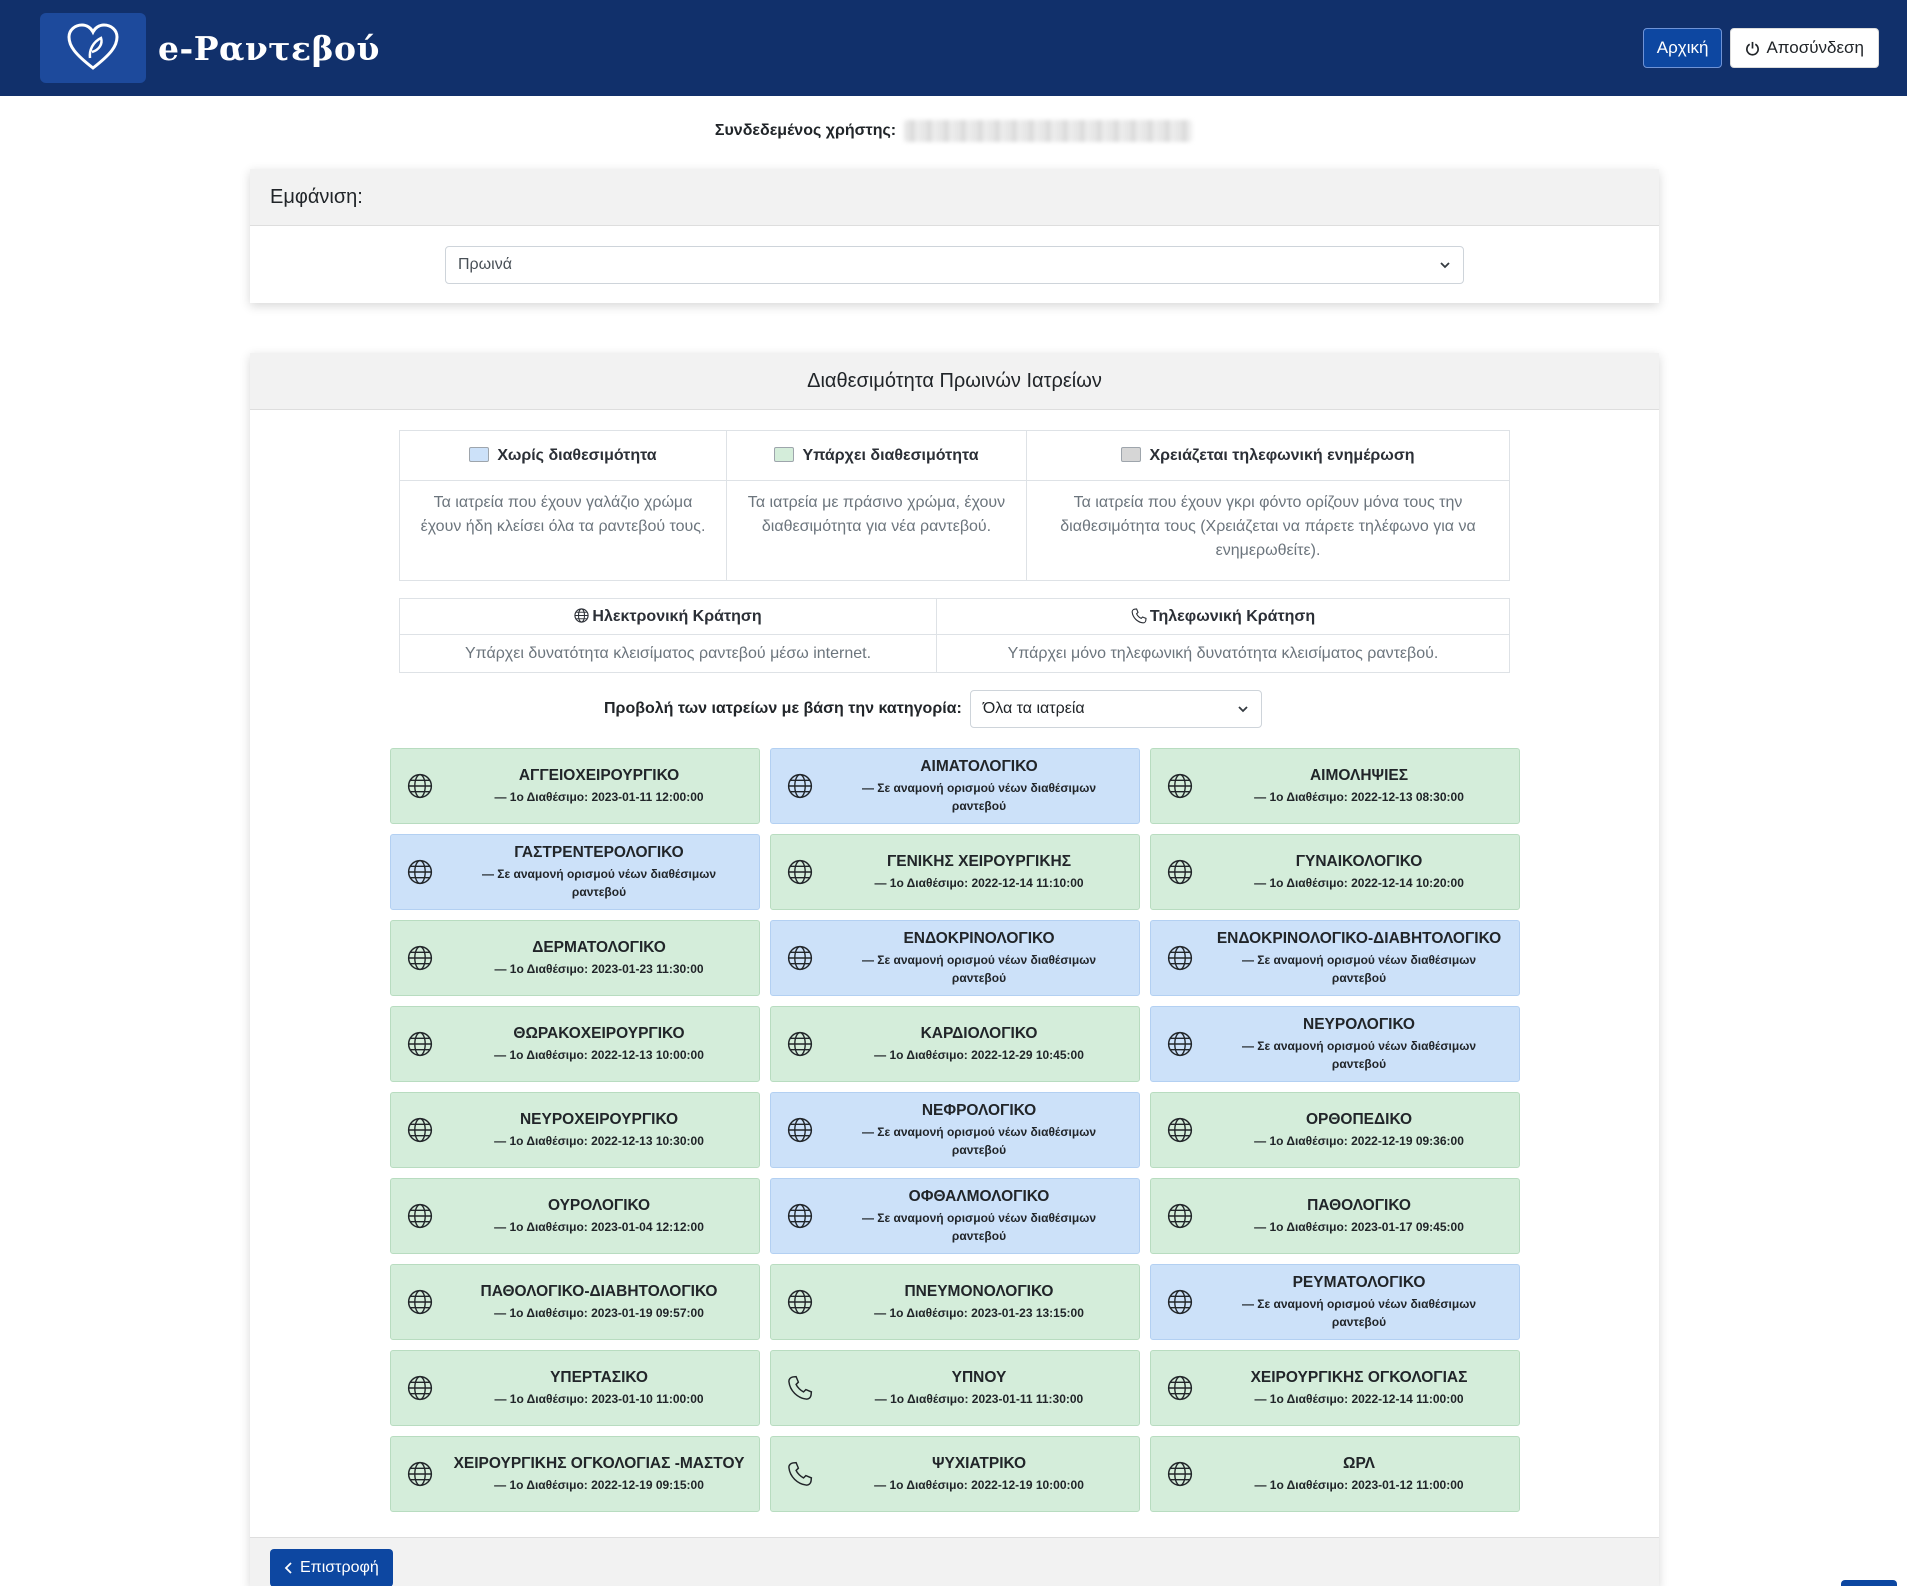 The height and width of the screenshot is (1586, 1907). Describe the element at coordinates (1359, 1140) in the screenshot. I see `clinic-availability: — 1ο Διαθέσιμο: 2022-12-19 09:36:00` at that location.